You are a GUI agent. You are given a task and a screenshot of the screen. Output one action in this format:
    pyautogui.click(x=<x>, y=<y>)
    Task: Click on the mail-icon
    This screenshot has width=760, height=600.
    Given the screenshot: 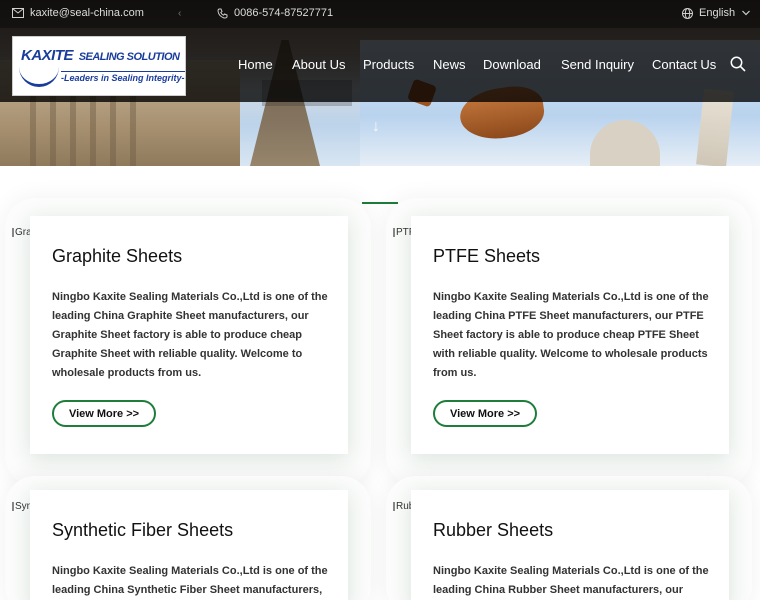 What is the action you would take?
    pyautogui.click(x=18, y=13)
    